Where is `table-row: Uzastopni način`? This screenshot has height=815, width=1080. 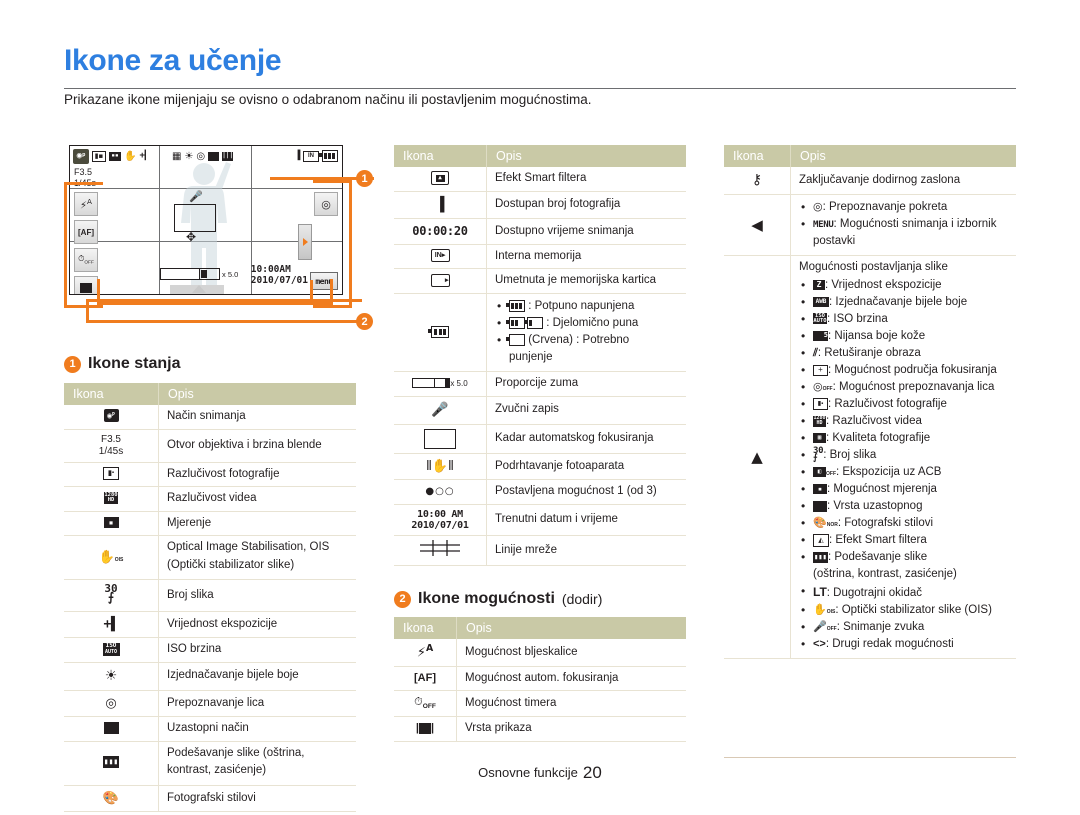
table-row: Uzastopni način is located at coordinates (210, 729).